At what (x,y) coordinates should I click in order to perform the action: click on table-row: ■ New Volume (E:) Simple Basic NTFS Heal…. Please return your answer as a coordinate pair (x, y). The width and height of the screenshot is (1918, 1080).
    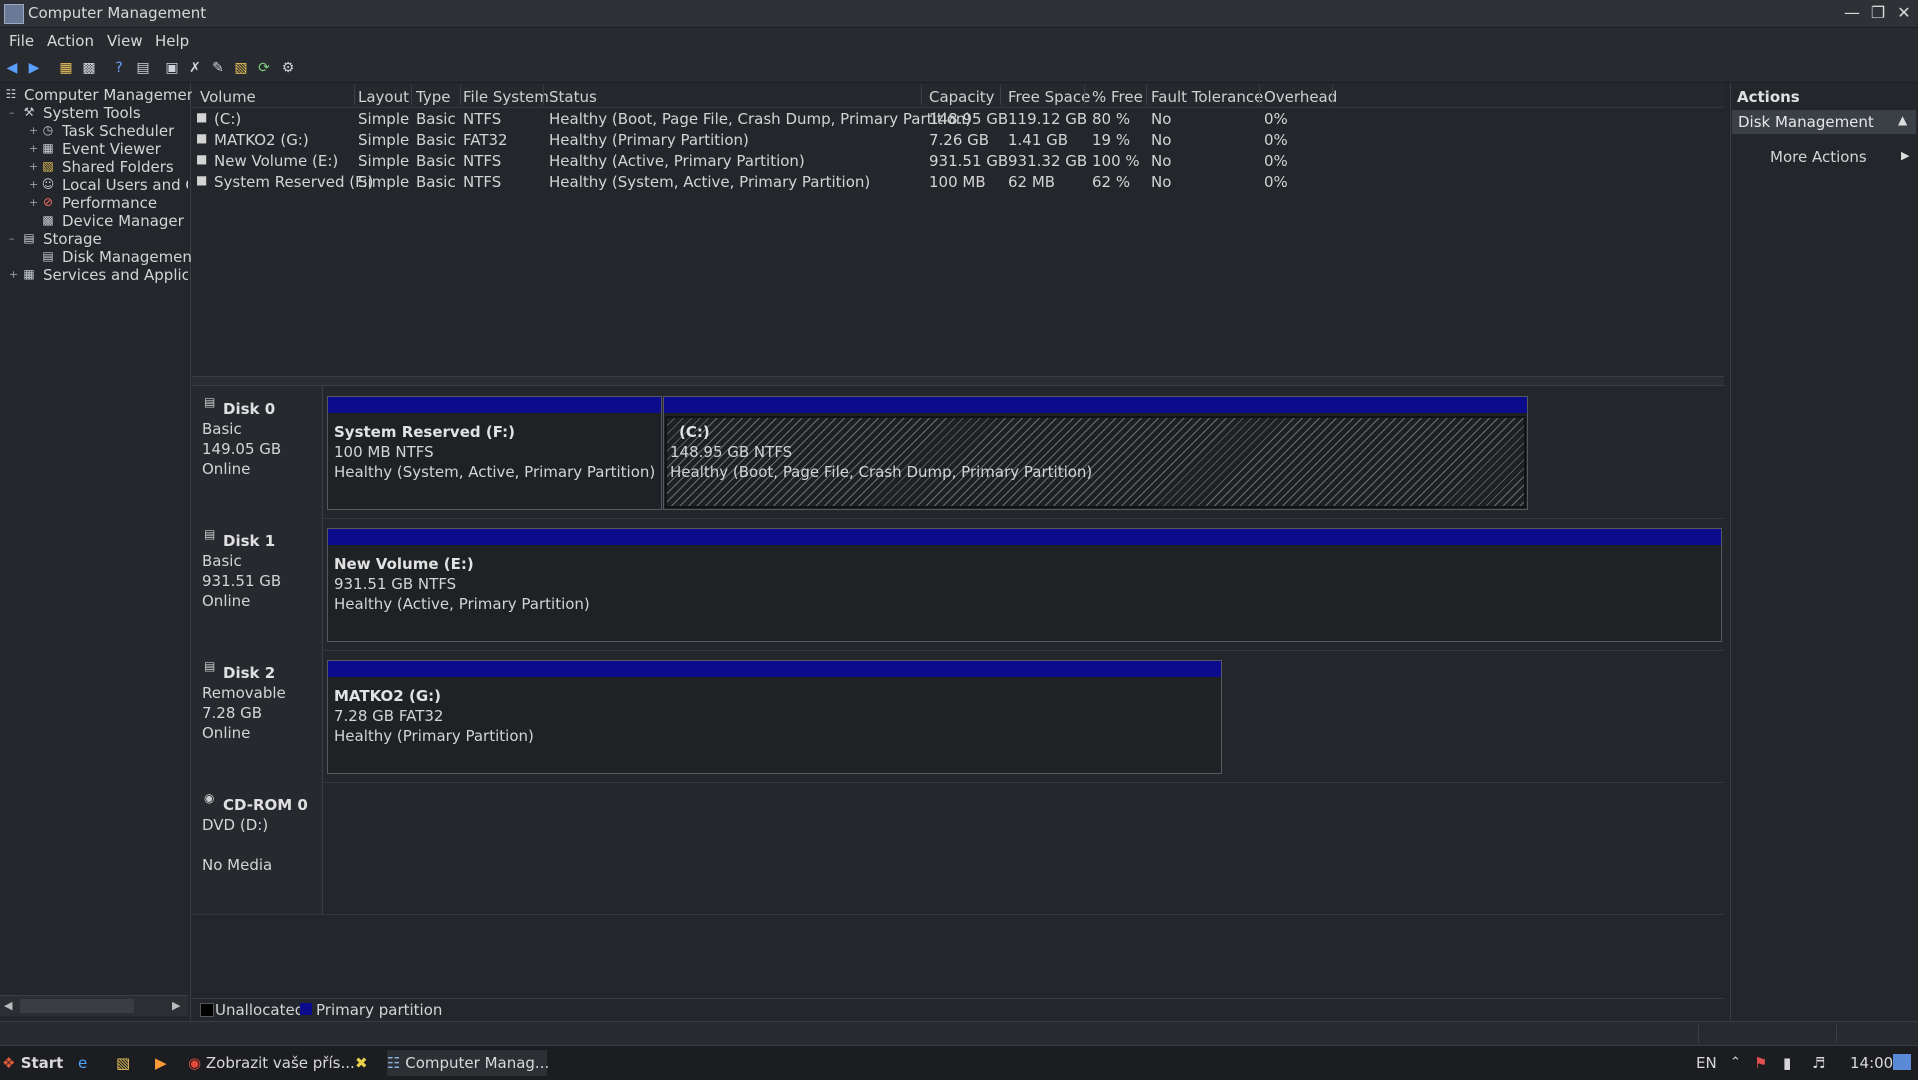
    Looking at the image, I should click on (767, 161).